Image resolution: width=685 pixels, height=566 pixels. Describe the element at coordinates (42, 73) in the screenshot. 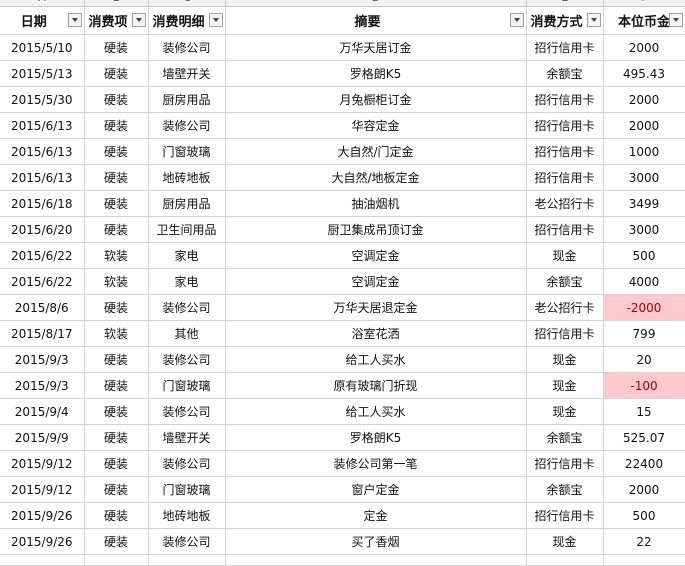

I see `cell-date: 2015/5/13` at that location.